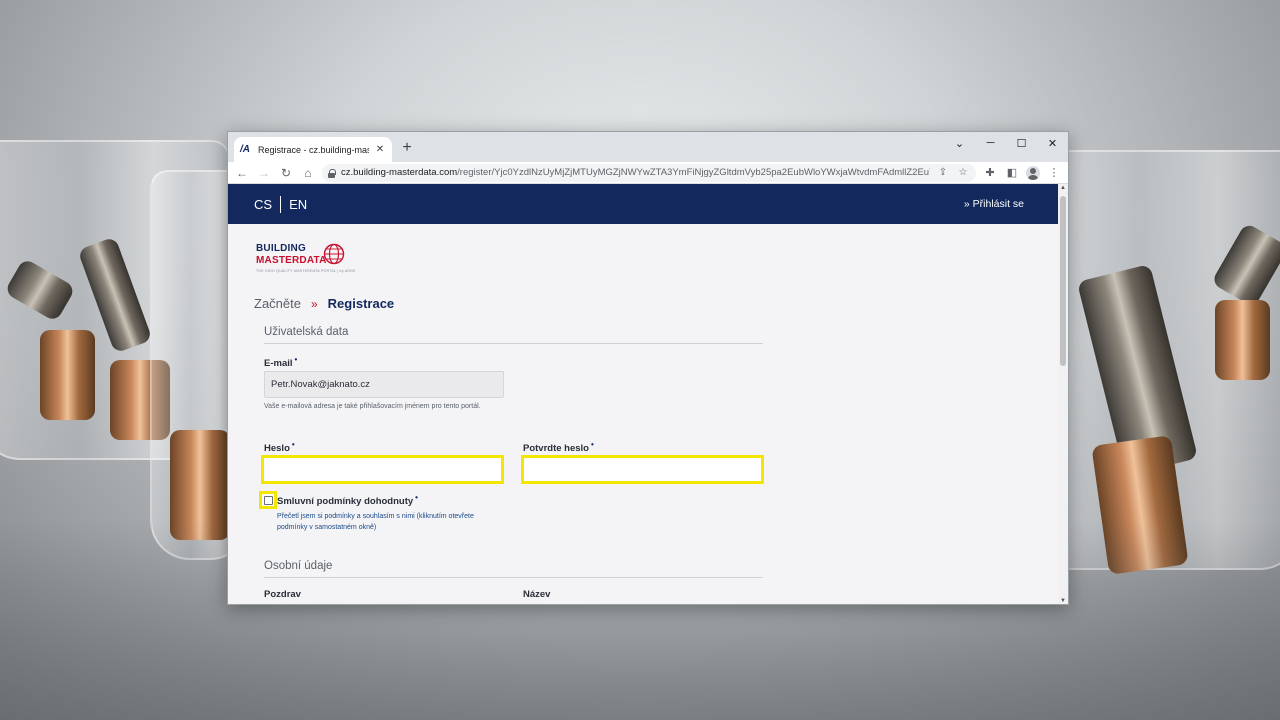 The width and height of the screenshot is (1280, 720). I want to click on new-tab-button: +, so click(407, 148).